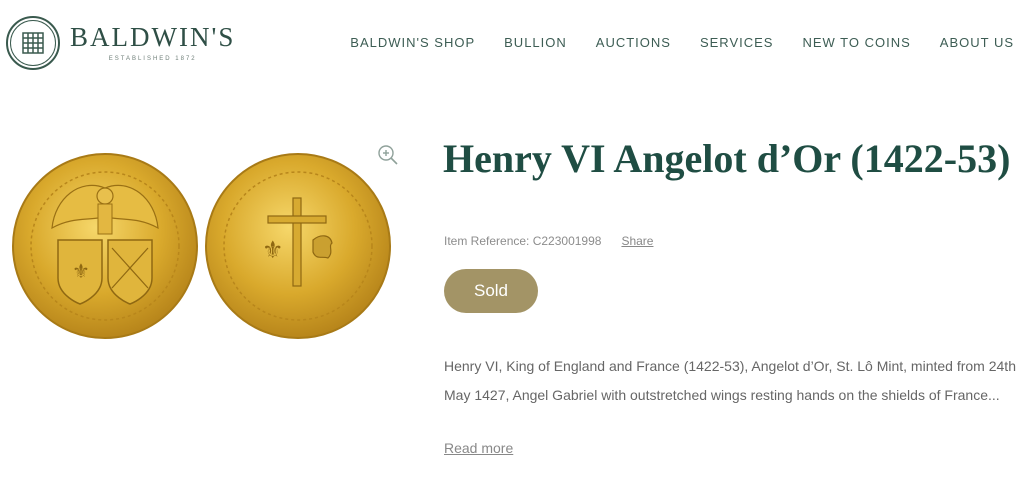 The image size is (1024, 481). Describe the element at coordinates (298, 246) in the screenshot. I see `coin-reverse-image: ⚜` at that location.